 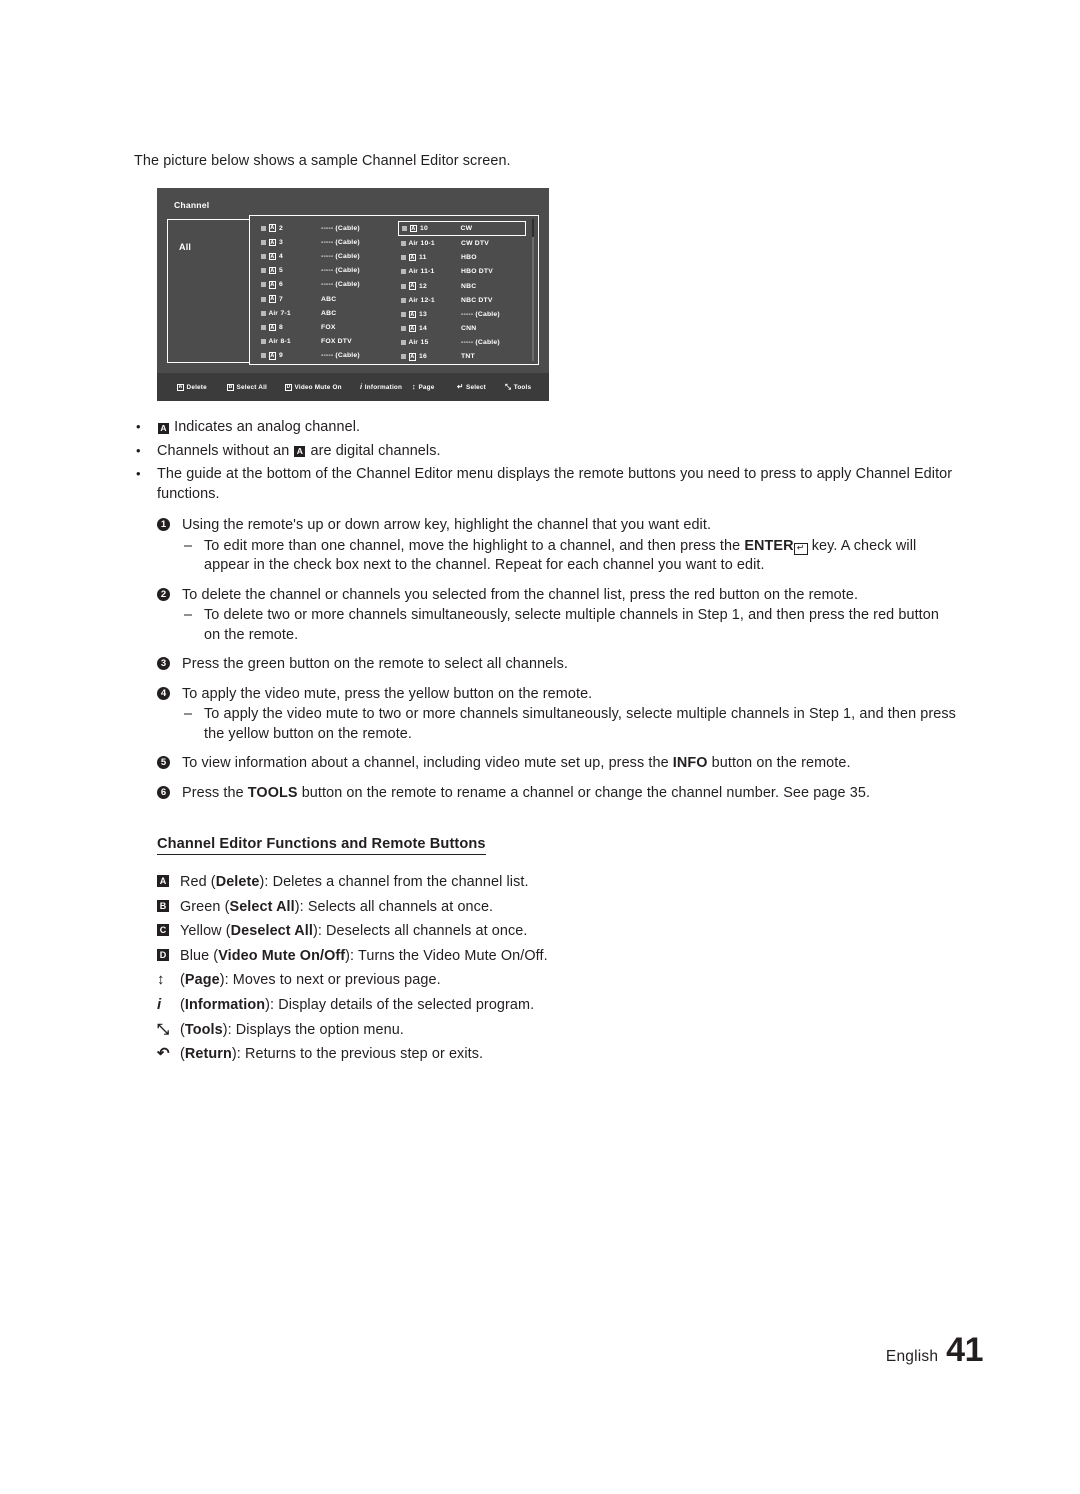 What do you see at coordinates (518, 387) in the screenshot?
I see `guide-item-tools: ⤡ Tools` at bounding box center [518, 387].